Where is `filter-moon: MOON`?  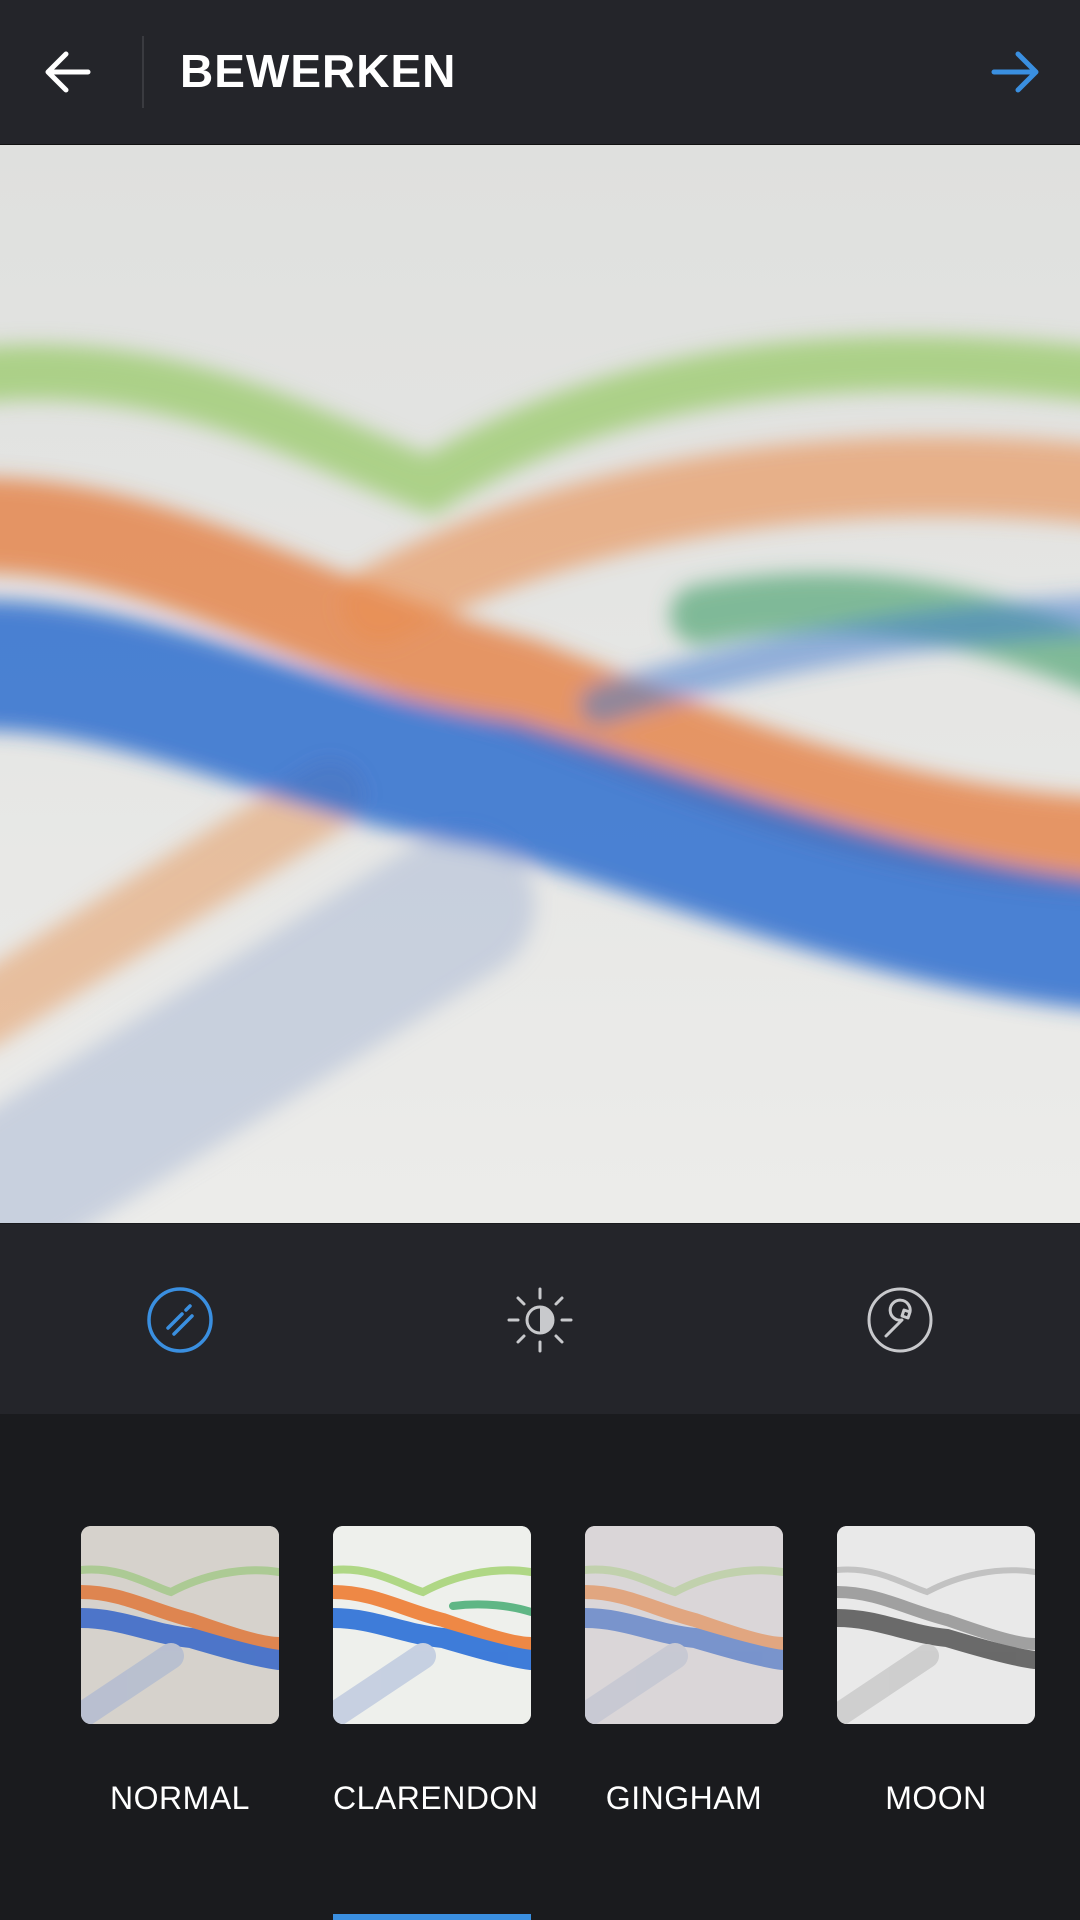
filter-moon: MOON is located at coordinates (936, 1671).